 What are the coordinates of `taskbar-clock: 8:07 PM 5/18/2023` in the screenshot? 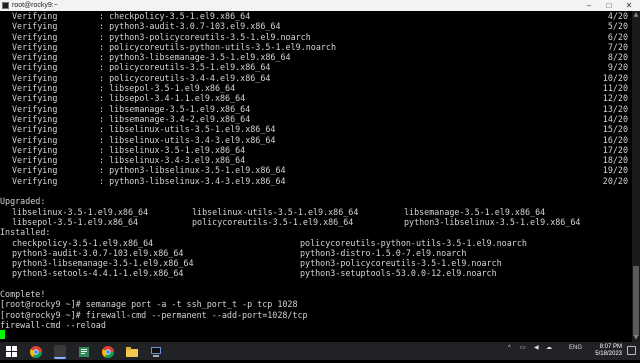 It's located at (608, 351).